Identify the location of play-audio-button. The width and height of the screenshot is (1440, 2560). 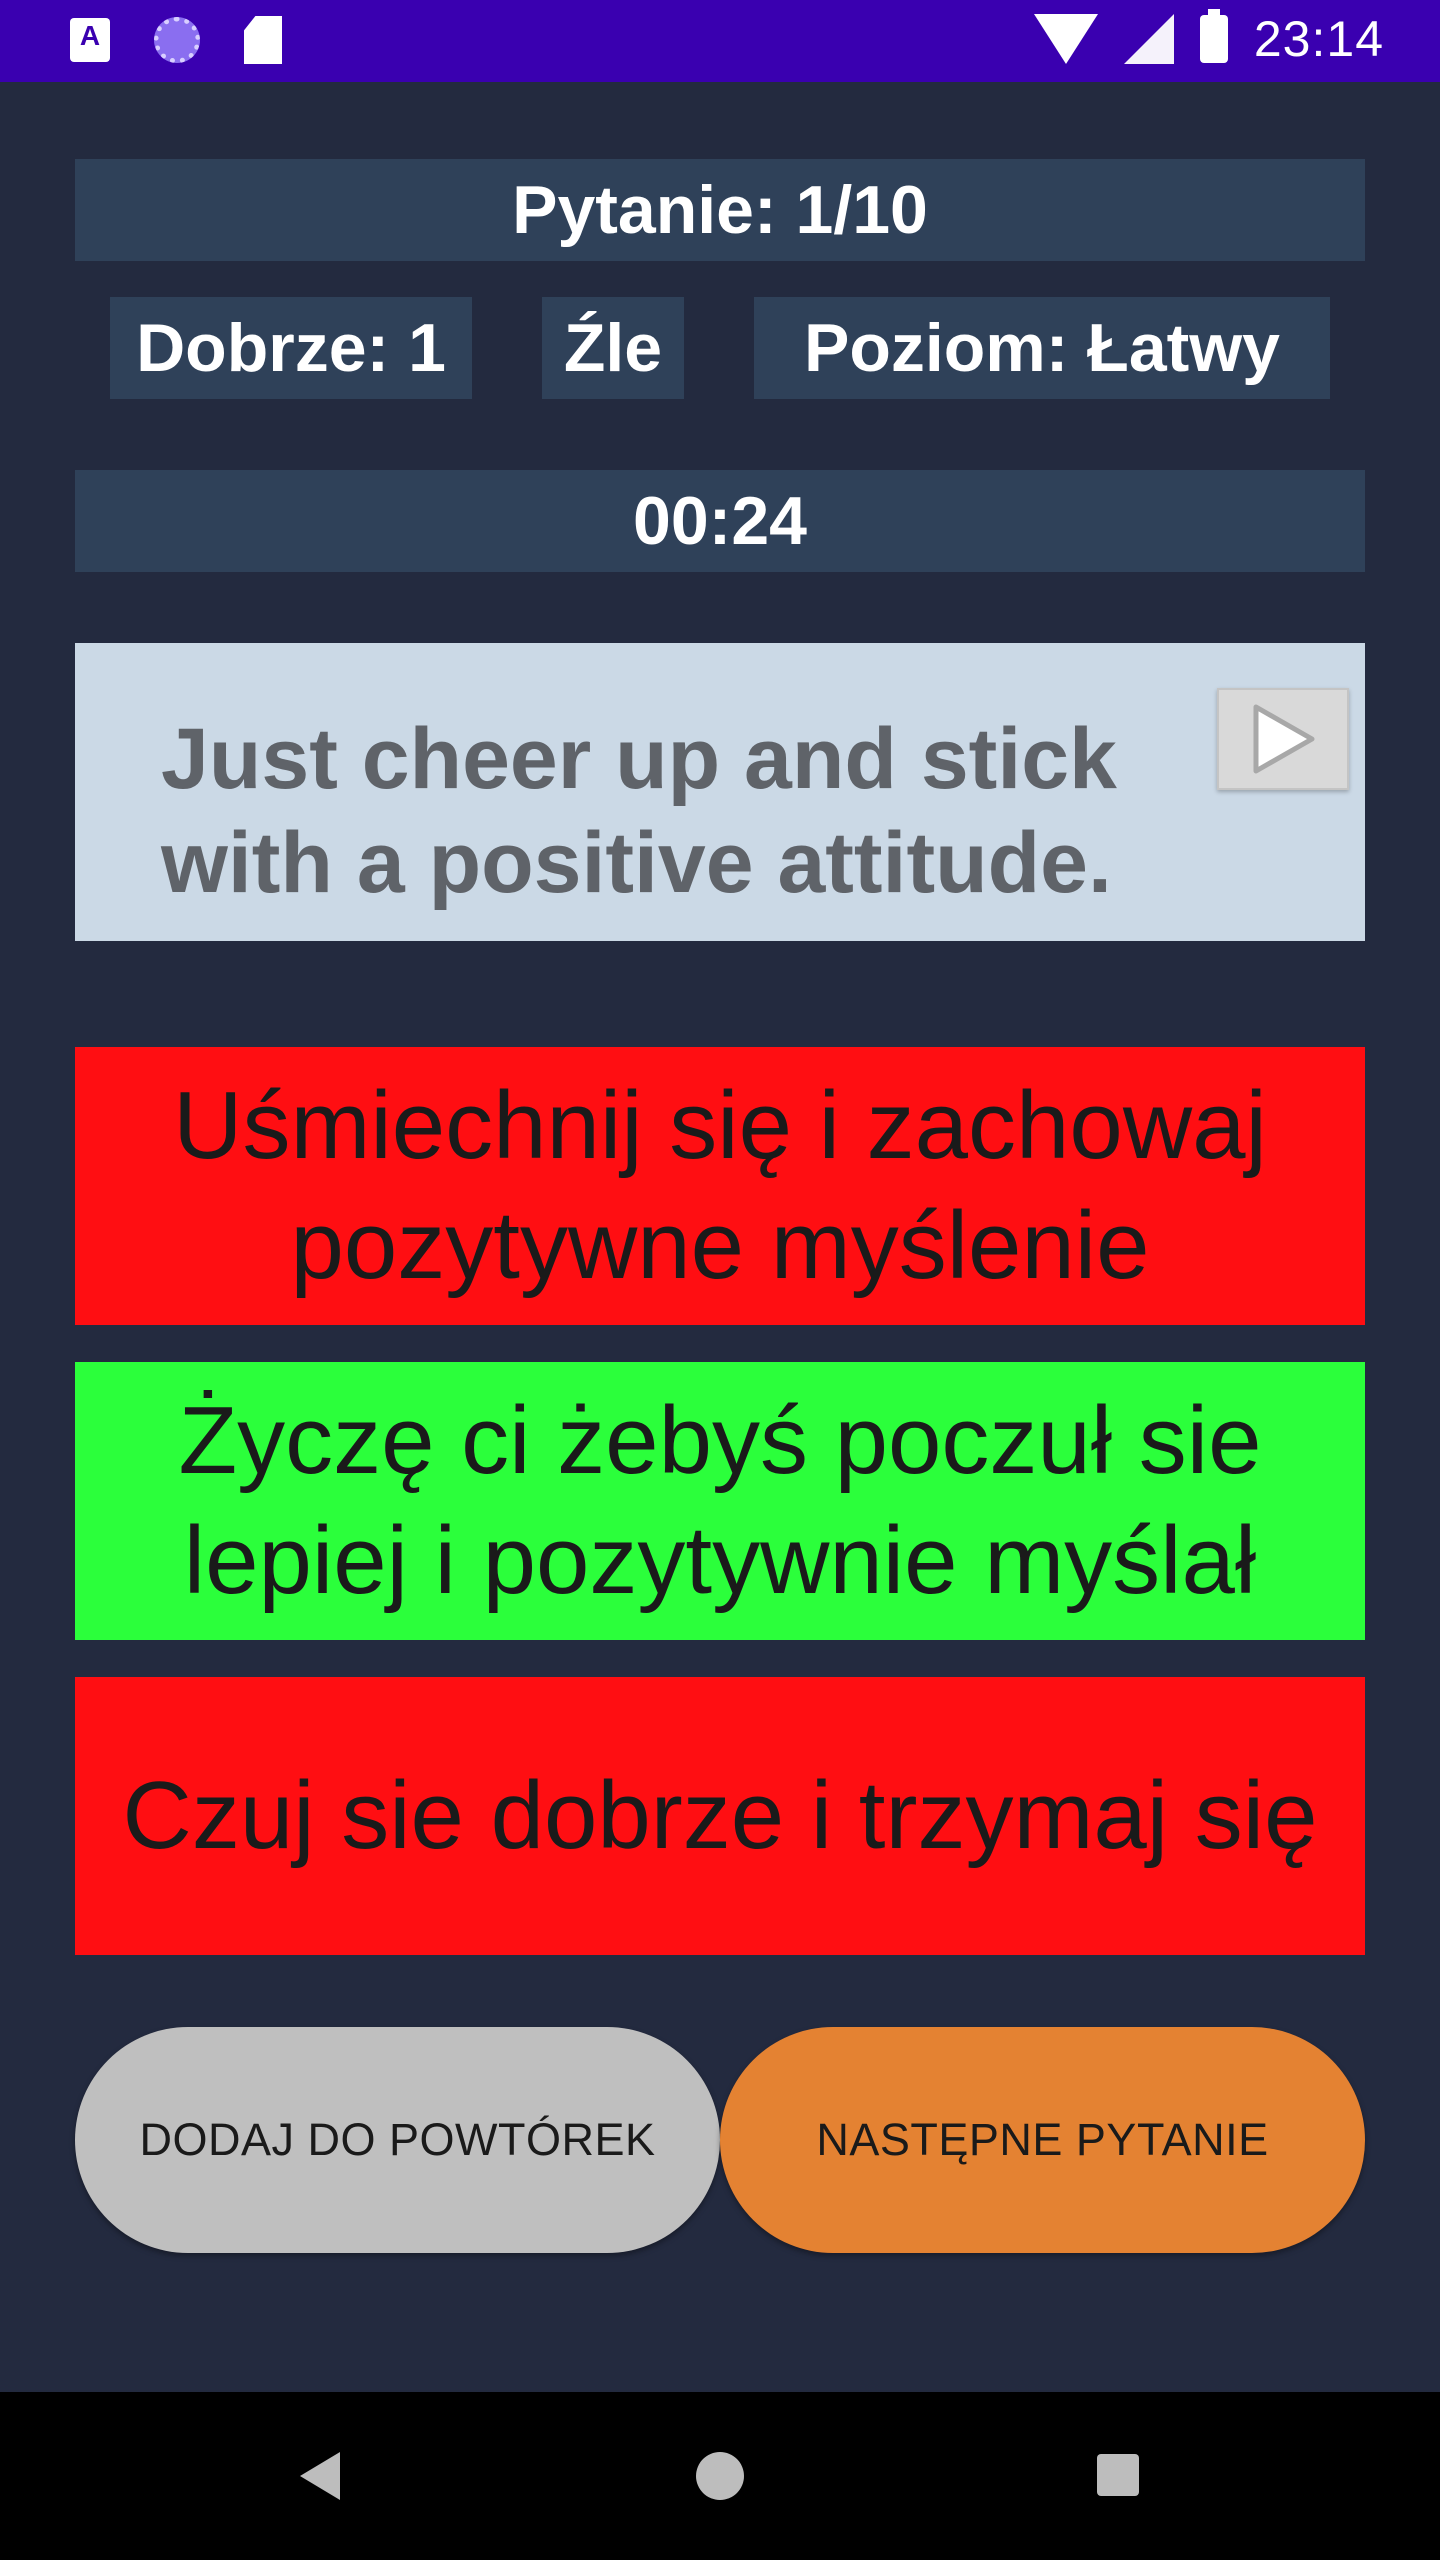
(1283, 739).